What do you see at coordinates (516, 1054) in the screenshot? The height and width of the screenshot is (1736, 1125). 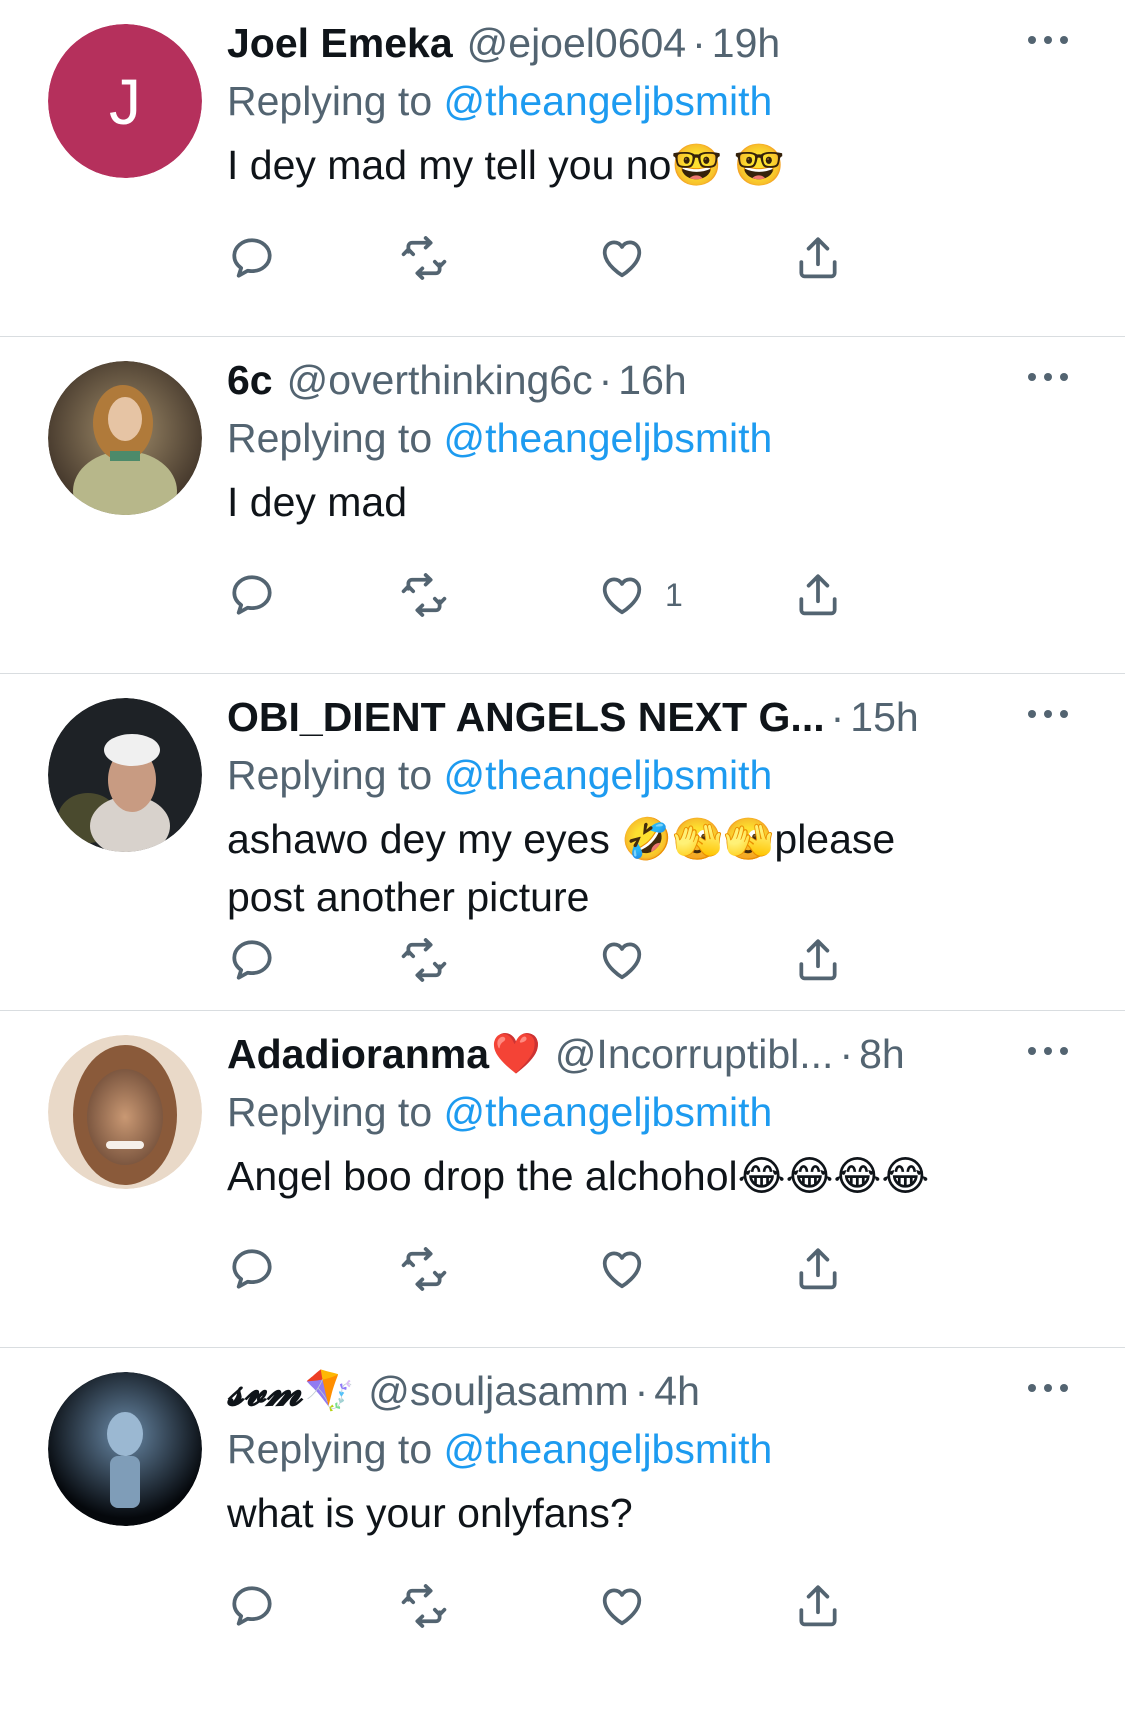 I see `heart-emoji: ❤️` at bounding box center [516, 1054].